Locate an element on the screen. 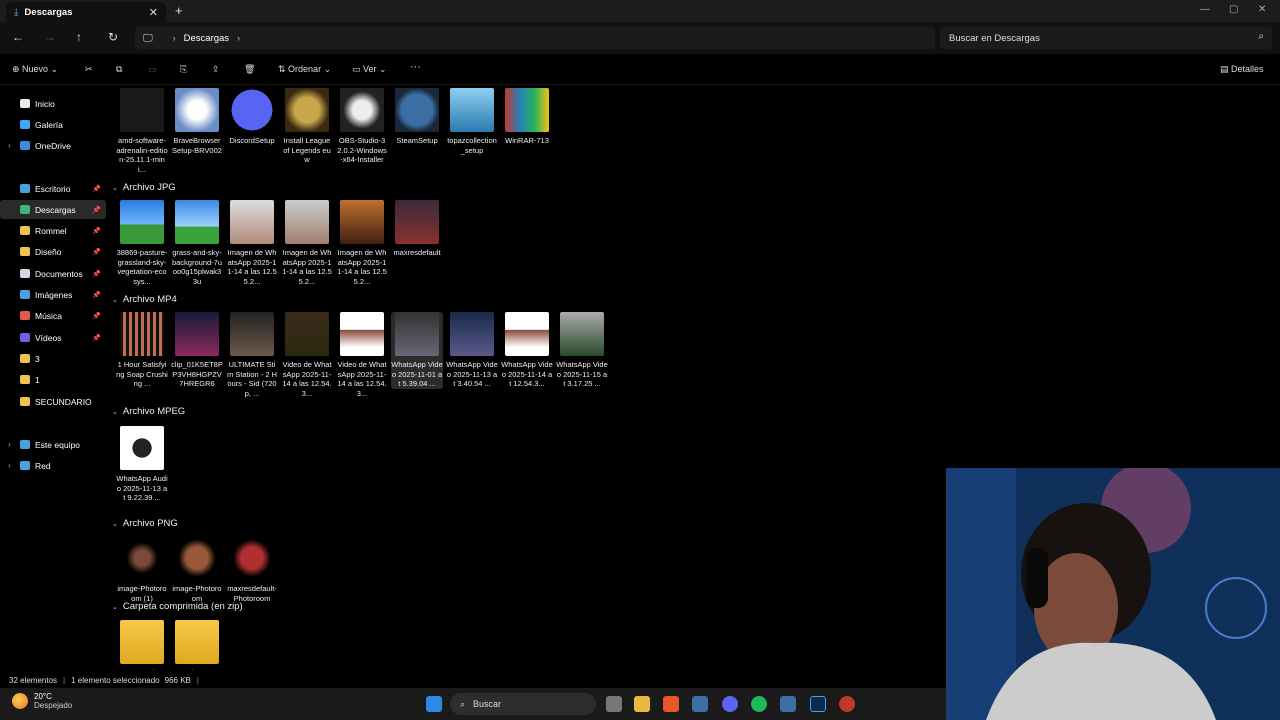 This screenshot has height=720, width=1280. new-button: ⊕ Nuevo ⌄ is located at coordinates (35, 69).